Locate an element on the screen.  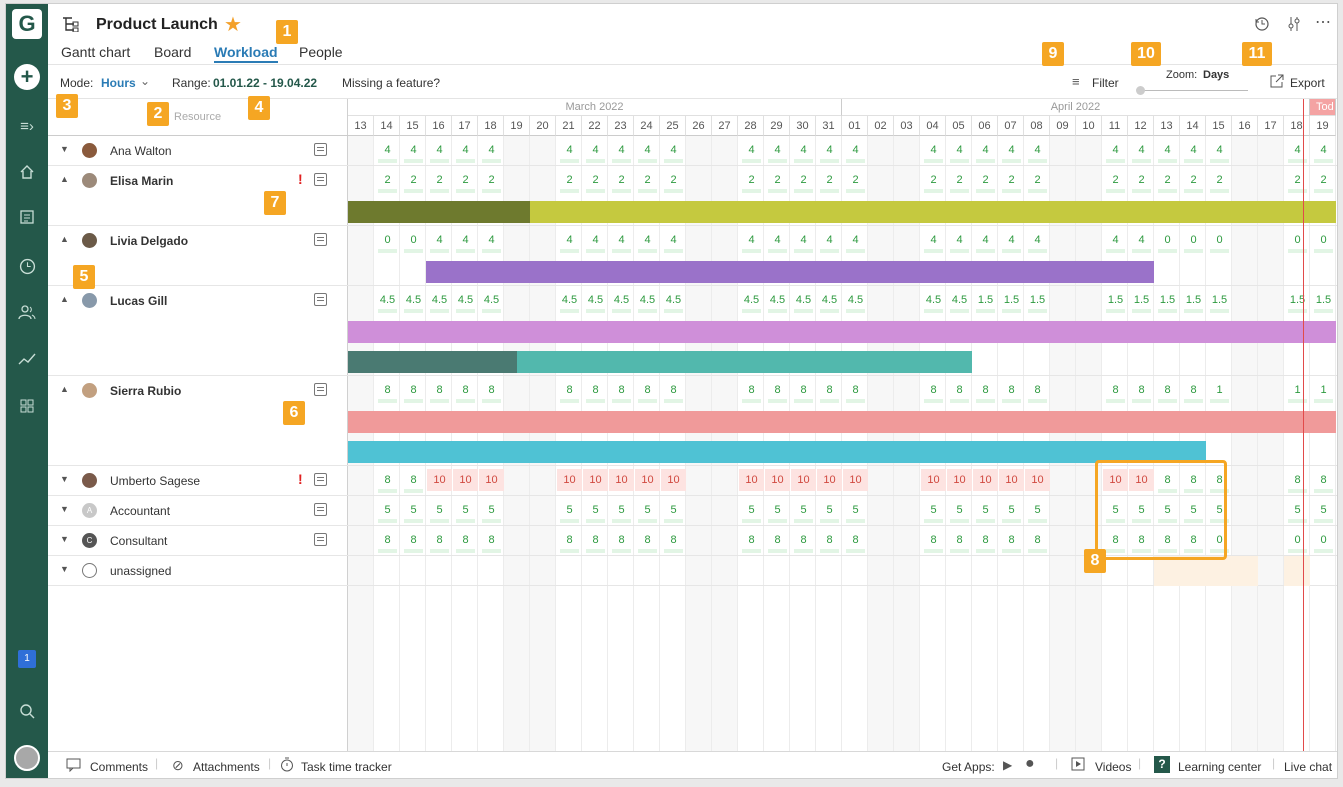
tab-people: People is located at coordinates (321, 52).